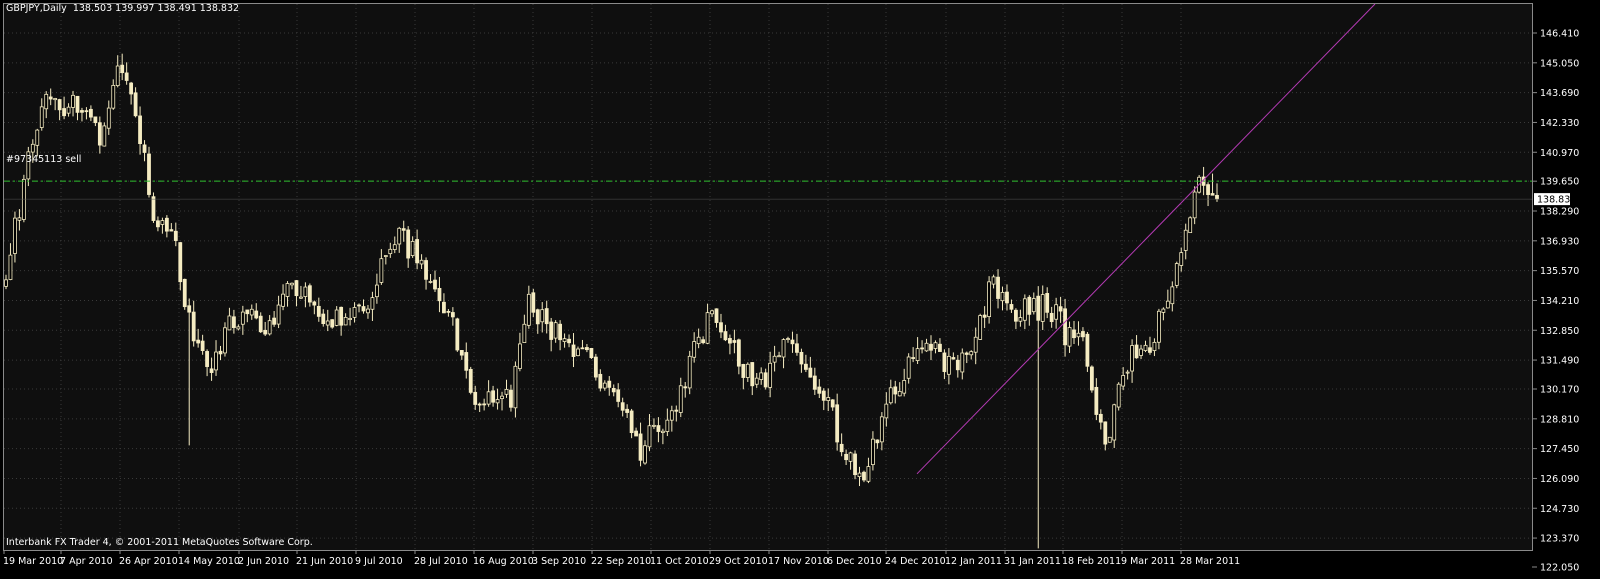 The height and width of the screenshot is (579, 1600). Describe the element at coordinates (33, 561) in the screenshot. I see `x-tick-label: 19 Mar 2010` at that location.